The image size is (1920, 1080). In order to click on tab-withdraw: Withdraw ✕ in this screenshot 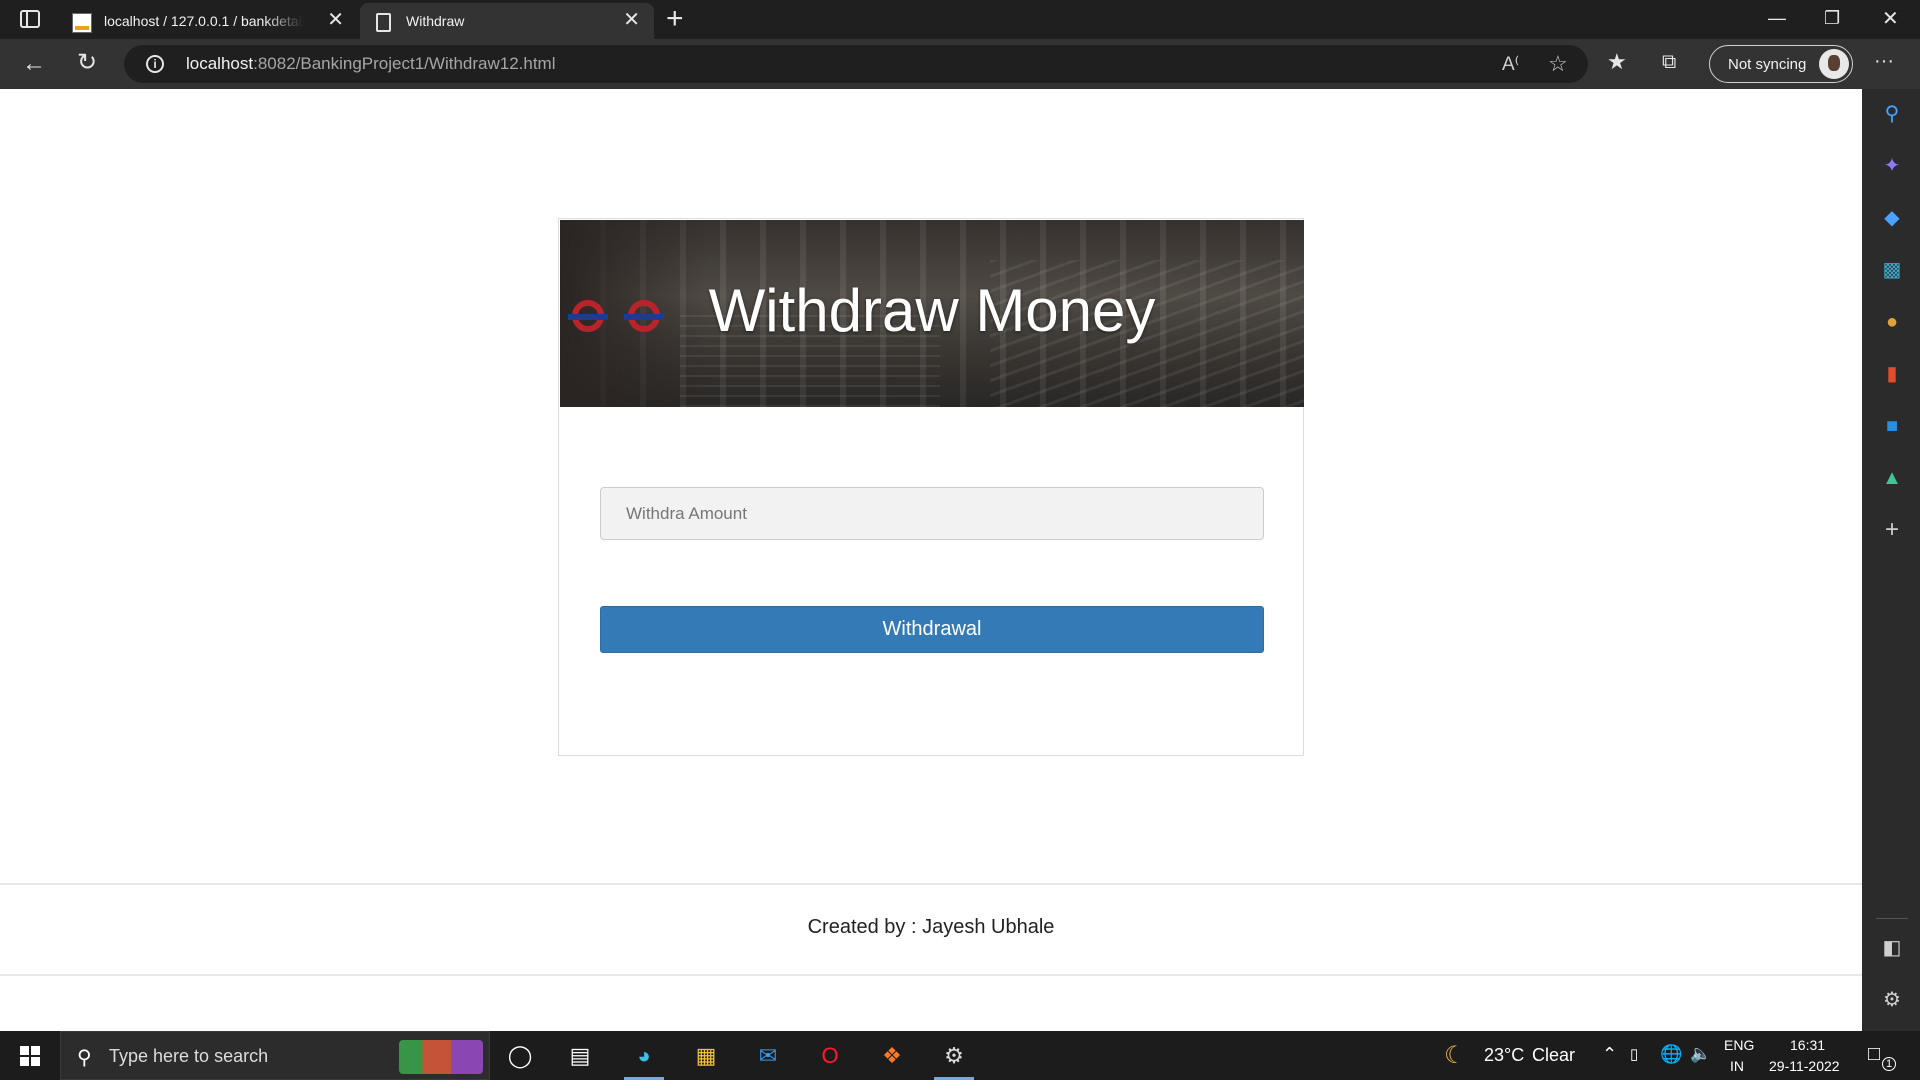, I will do `click(507, 21)`.